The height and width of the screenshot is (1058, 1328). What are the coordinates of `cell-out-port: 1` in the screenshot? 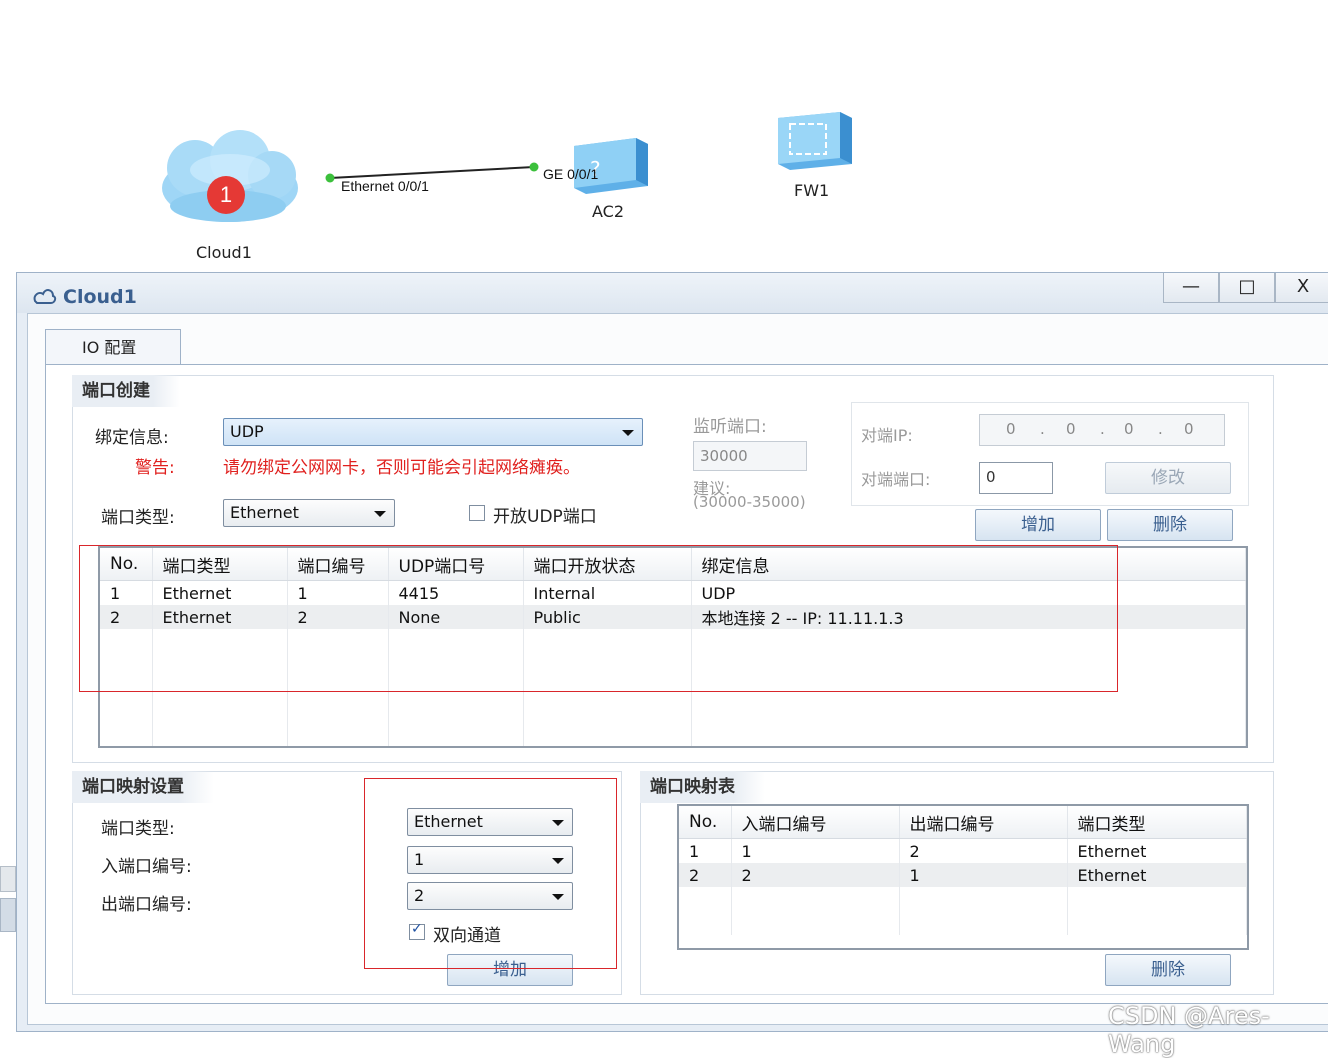 It's located at (983, 875).